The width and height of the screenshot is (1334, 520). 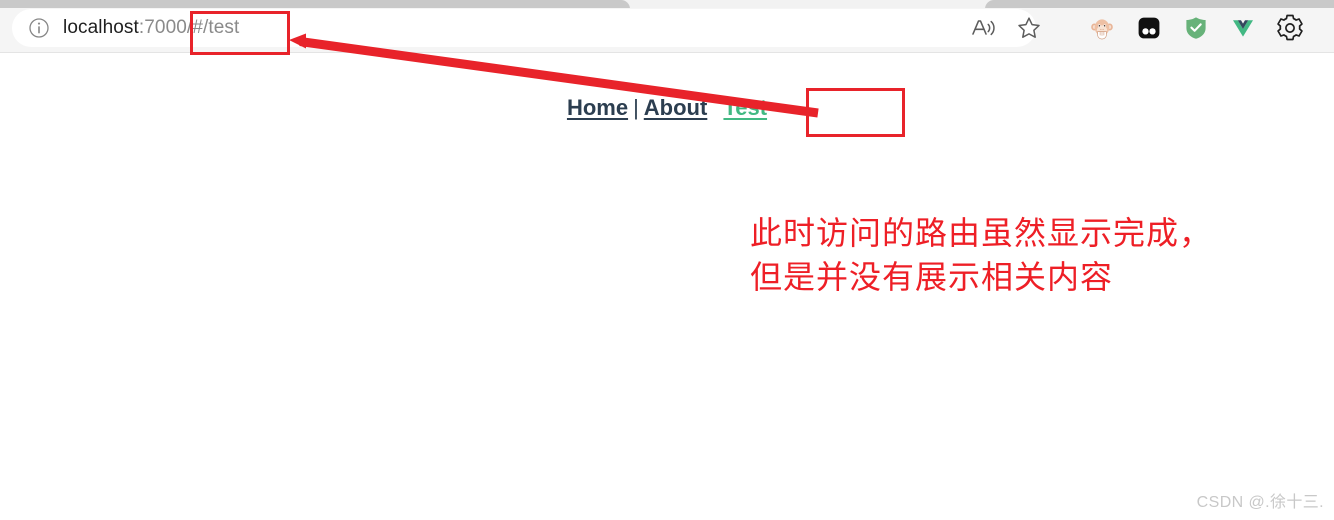 What do you see at coordinates (983, 28) in the screenshot?
I see `read-aloud-icon` at bounding box center [983, 28].